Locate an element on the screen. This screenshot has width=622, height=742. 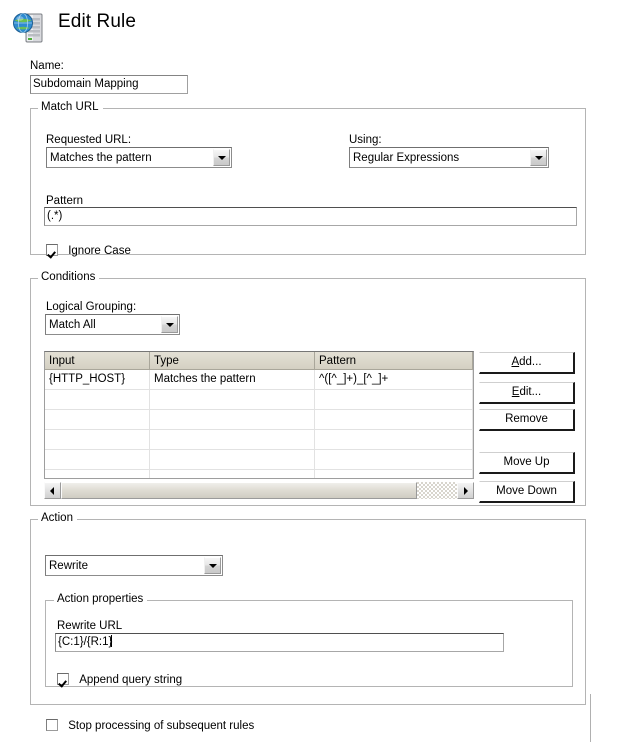
column-header-type: Type is located at coordinates (232, 361).